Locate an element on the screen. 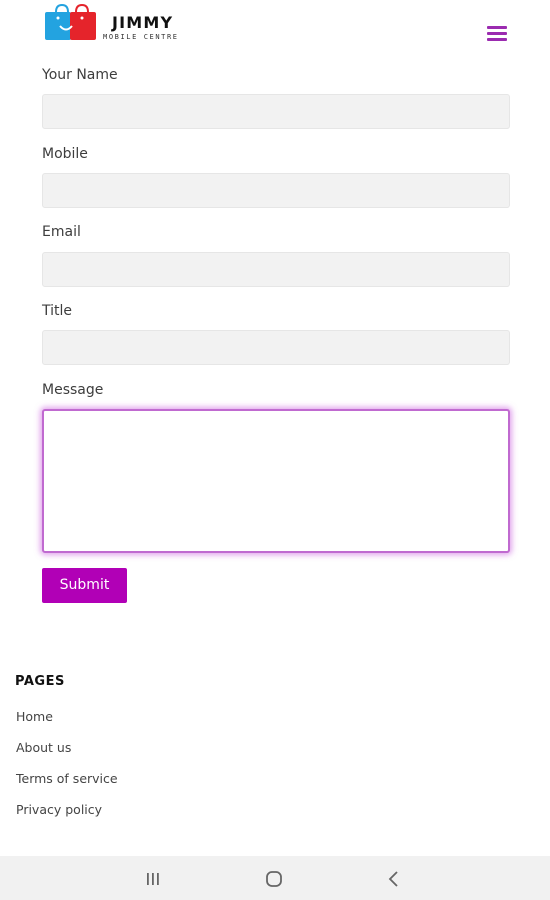  title-input is located at coordinates (276, 347).